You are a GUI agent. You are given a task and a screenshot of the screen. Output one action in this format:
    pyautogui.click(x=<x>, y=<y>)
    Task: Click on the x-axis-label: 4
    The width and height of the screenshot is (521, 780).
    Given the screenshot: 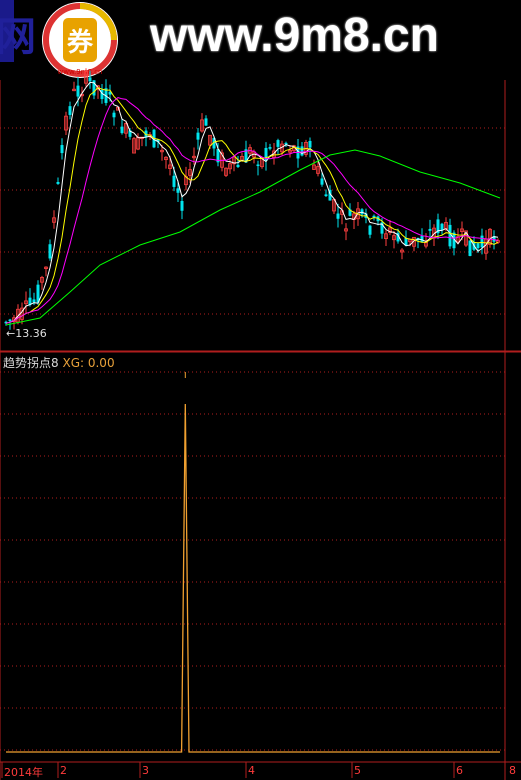 What is the action you would take?
    pyautogui.click(x=251, y=770)
    